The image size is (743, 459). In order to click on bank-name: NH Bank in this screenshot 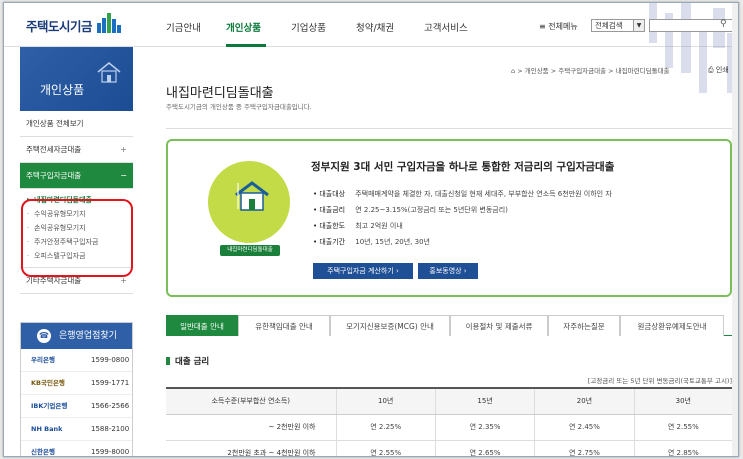, I will do `click(47, 429)`.